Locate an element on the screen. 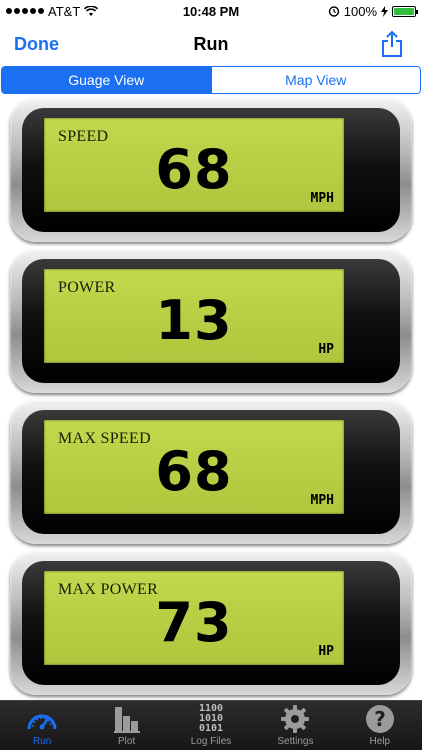 The height and width of the screenshot is (750, 422). tab-settings: Settings is located at coordinates (295, 725).